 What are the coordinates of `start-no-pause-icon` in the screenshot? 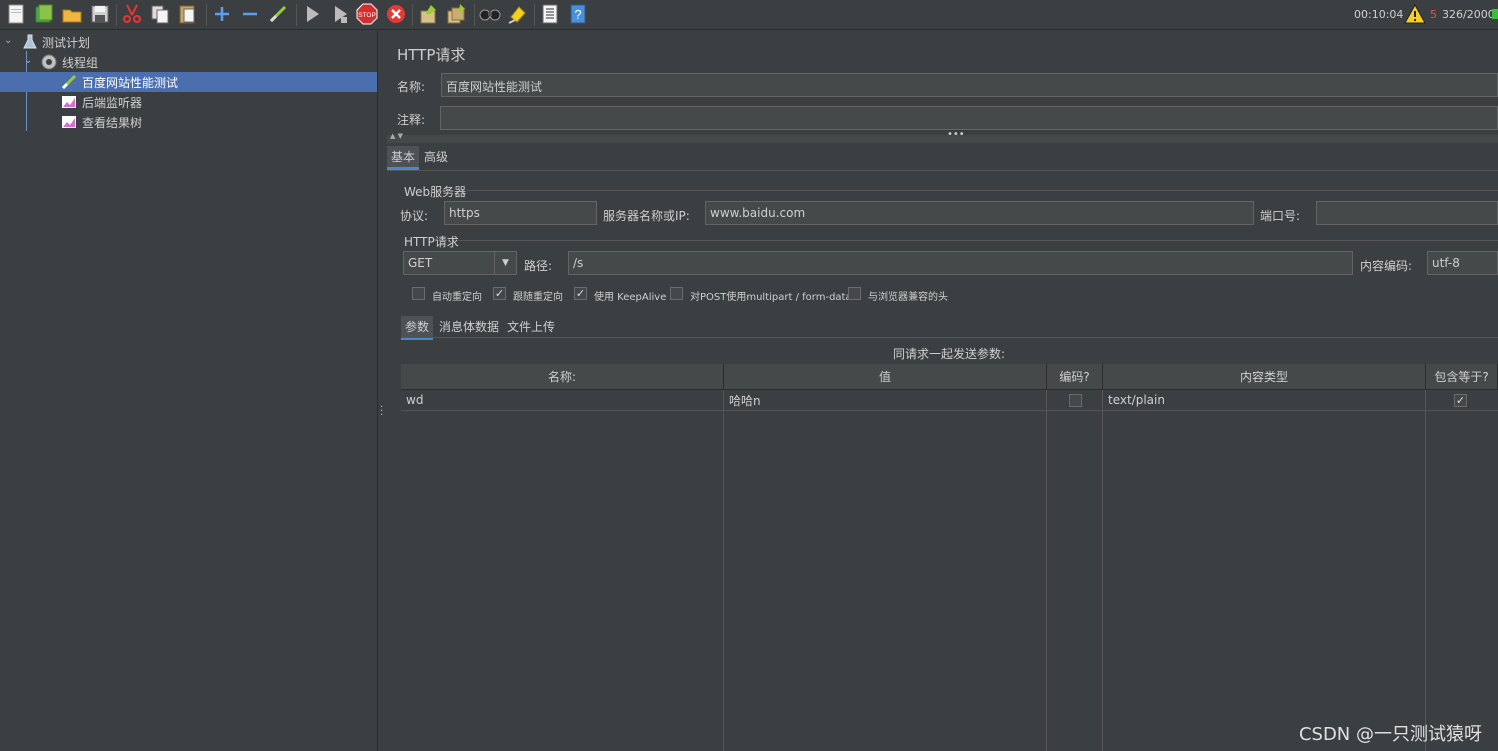 It's located at (340, 14).